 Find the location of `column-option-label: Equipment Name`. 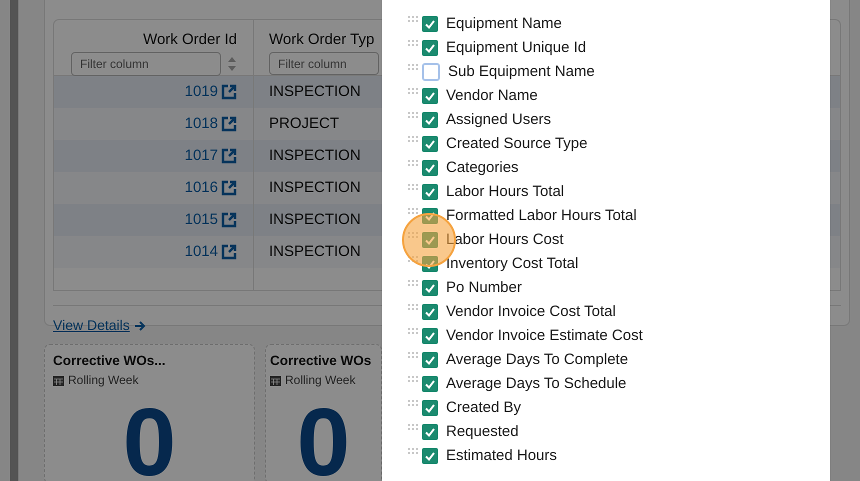

column-option-label: Equipment Name is located at coordinates (504, 24).